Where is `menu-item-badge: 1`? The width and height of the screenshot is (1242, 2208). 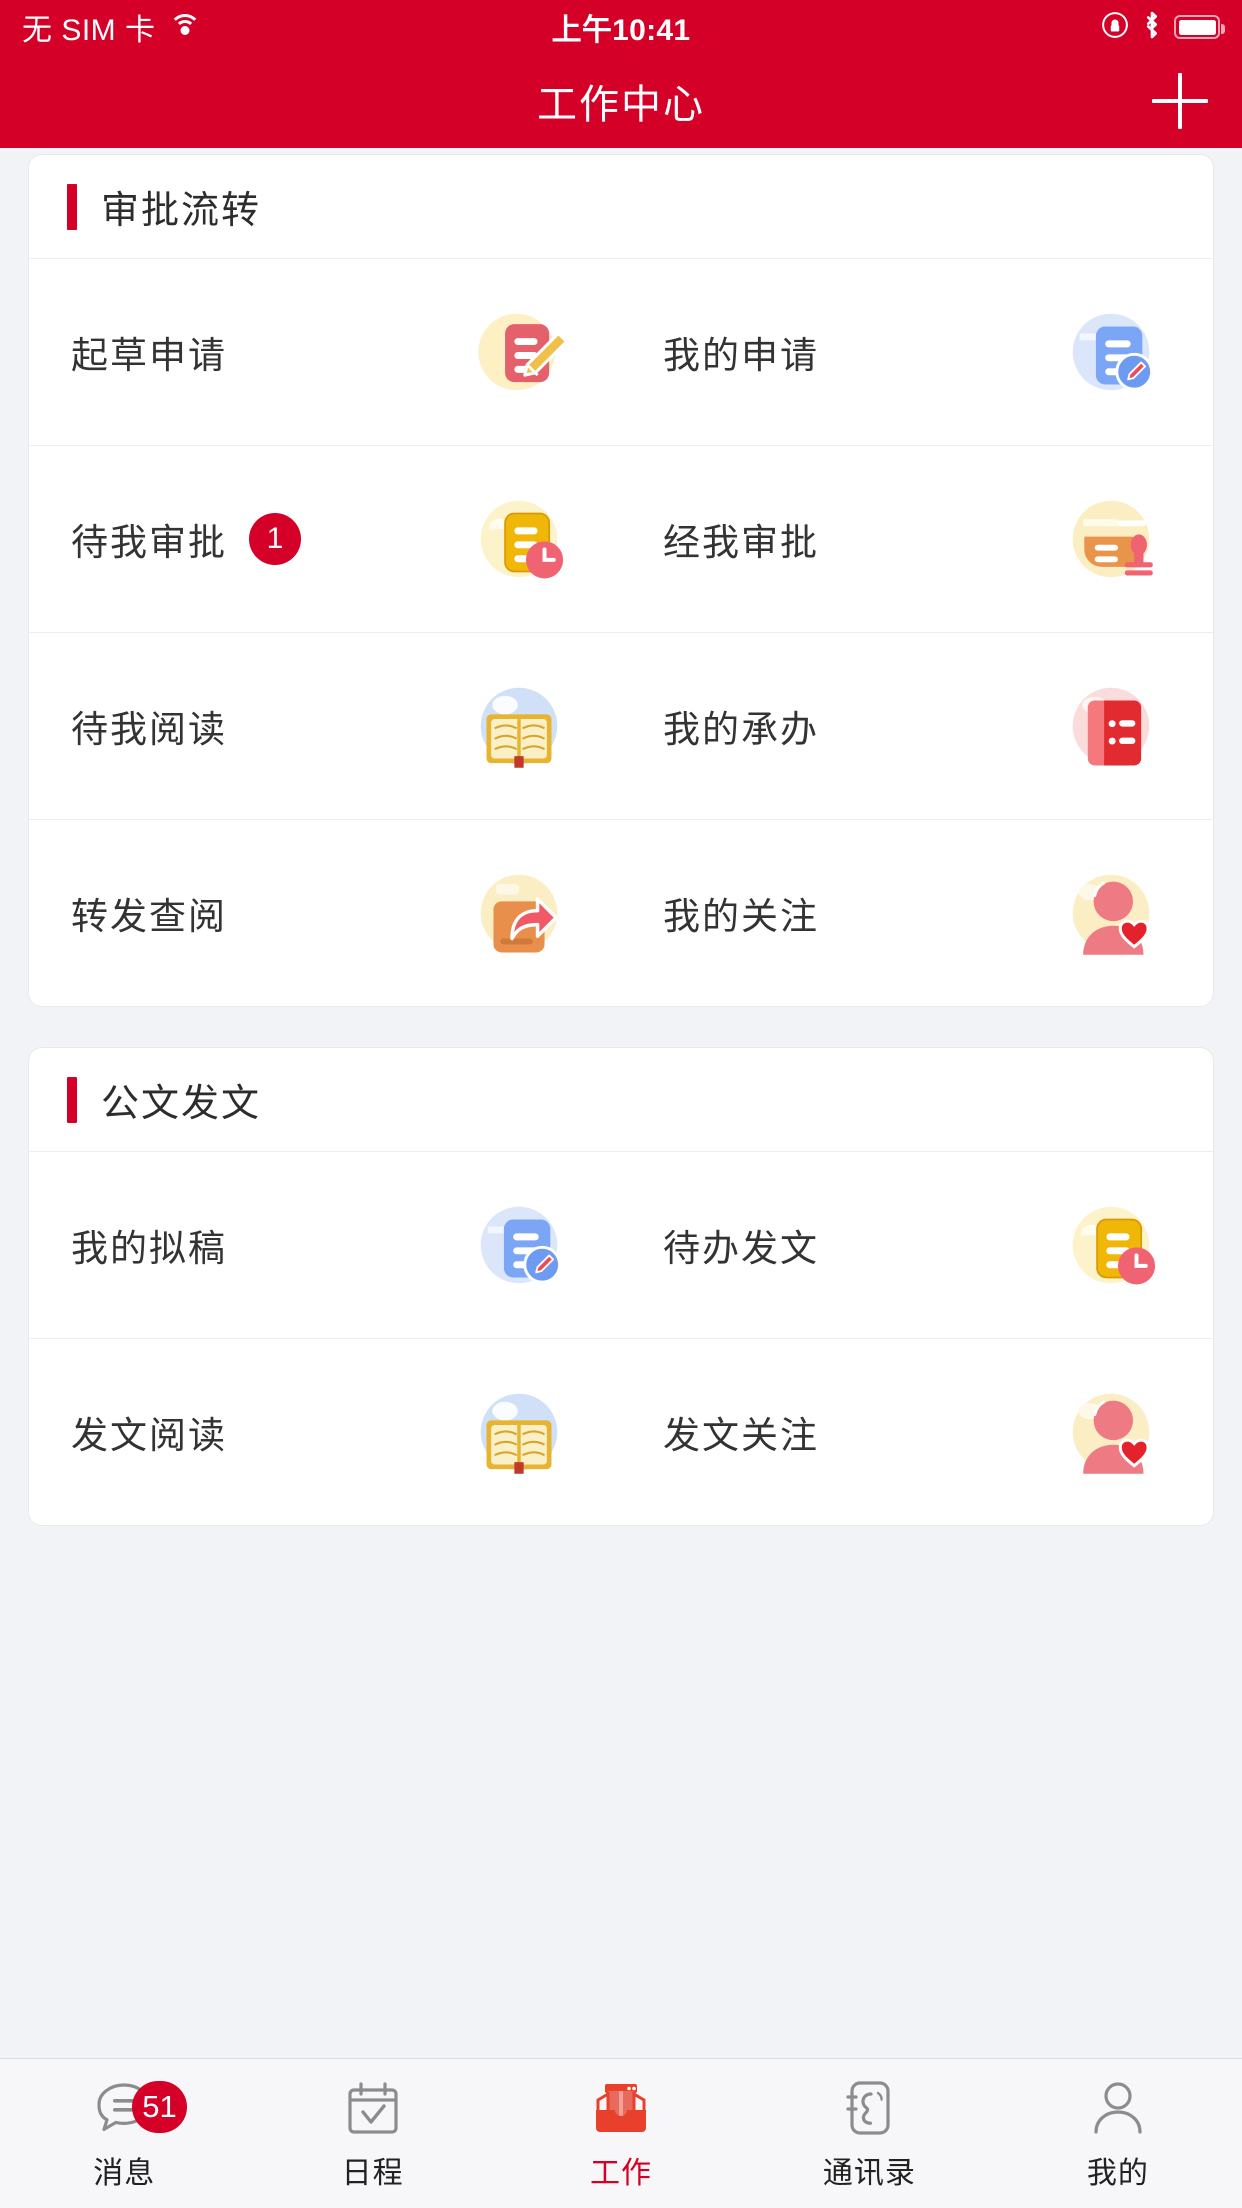
menu-item-badge: 1 is located at coordinates (275, 539).